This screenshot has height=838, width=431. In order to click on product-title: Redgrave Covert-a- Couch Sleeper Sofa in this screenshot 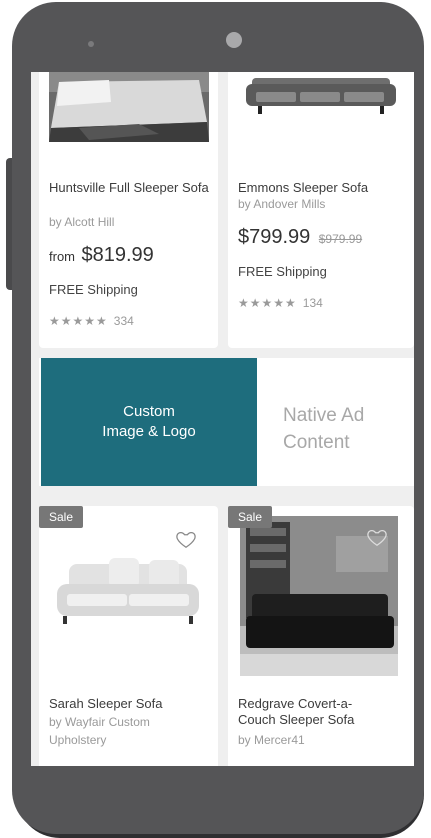, I will do `click(296, 712)`.